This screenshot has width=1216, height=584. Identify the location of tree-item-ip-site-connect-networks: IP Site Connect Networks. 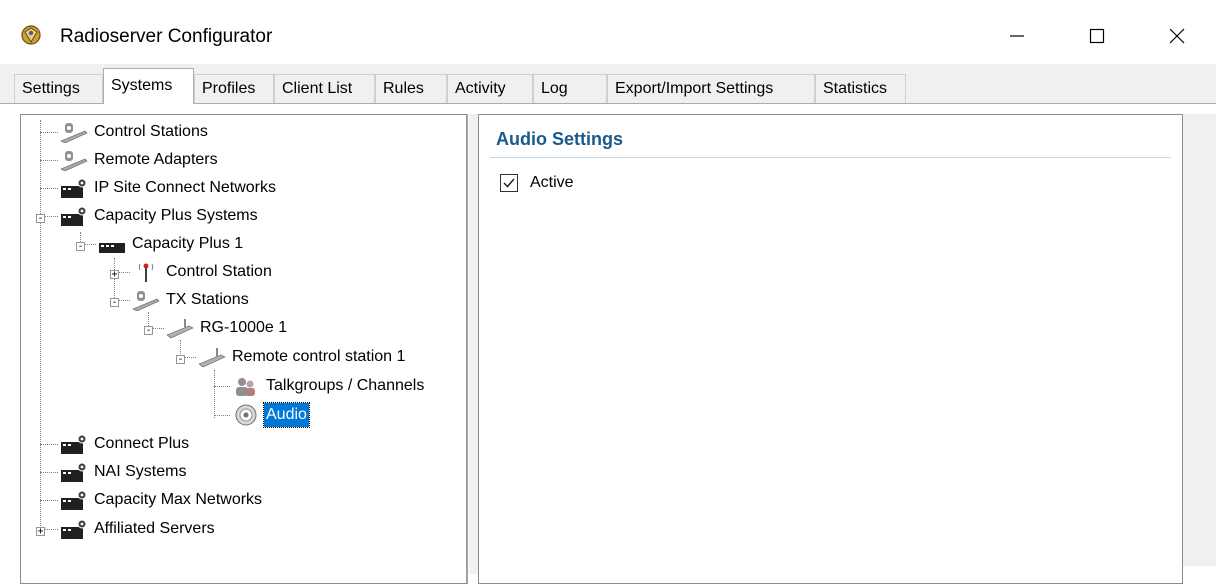
(159, 188).